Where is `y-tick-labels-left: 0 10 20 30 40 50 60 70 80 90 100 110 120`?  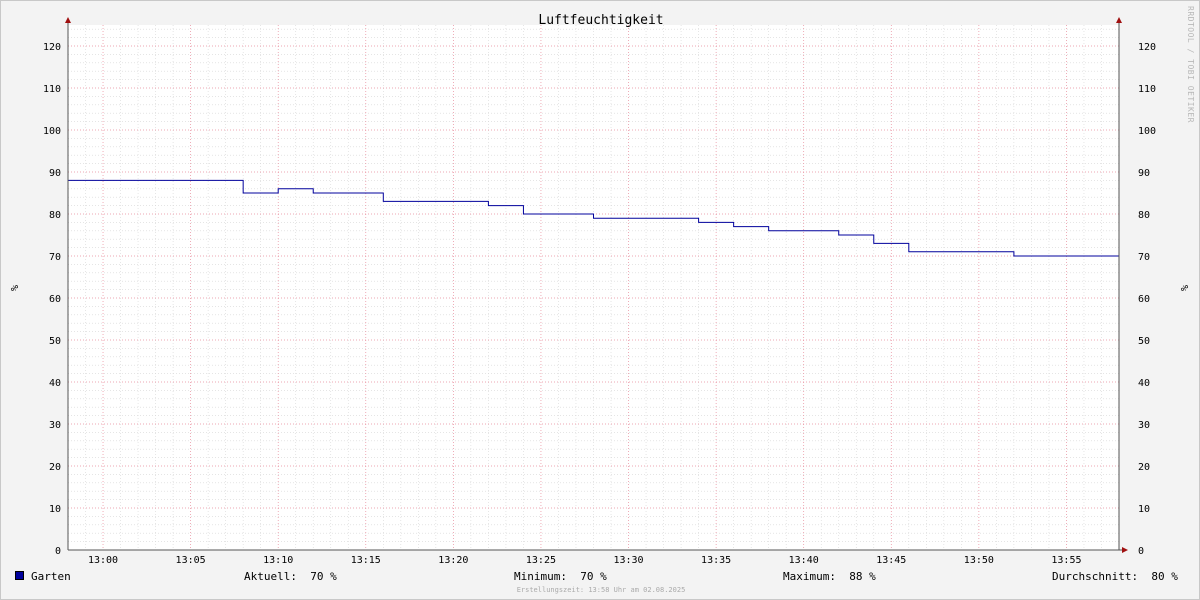
y-tick-labels-left: 0 10 20 30 40 50 60 70 80 90 100 110 120 is located at coordinates (52, 299).